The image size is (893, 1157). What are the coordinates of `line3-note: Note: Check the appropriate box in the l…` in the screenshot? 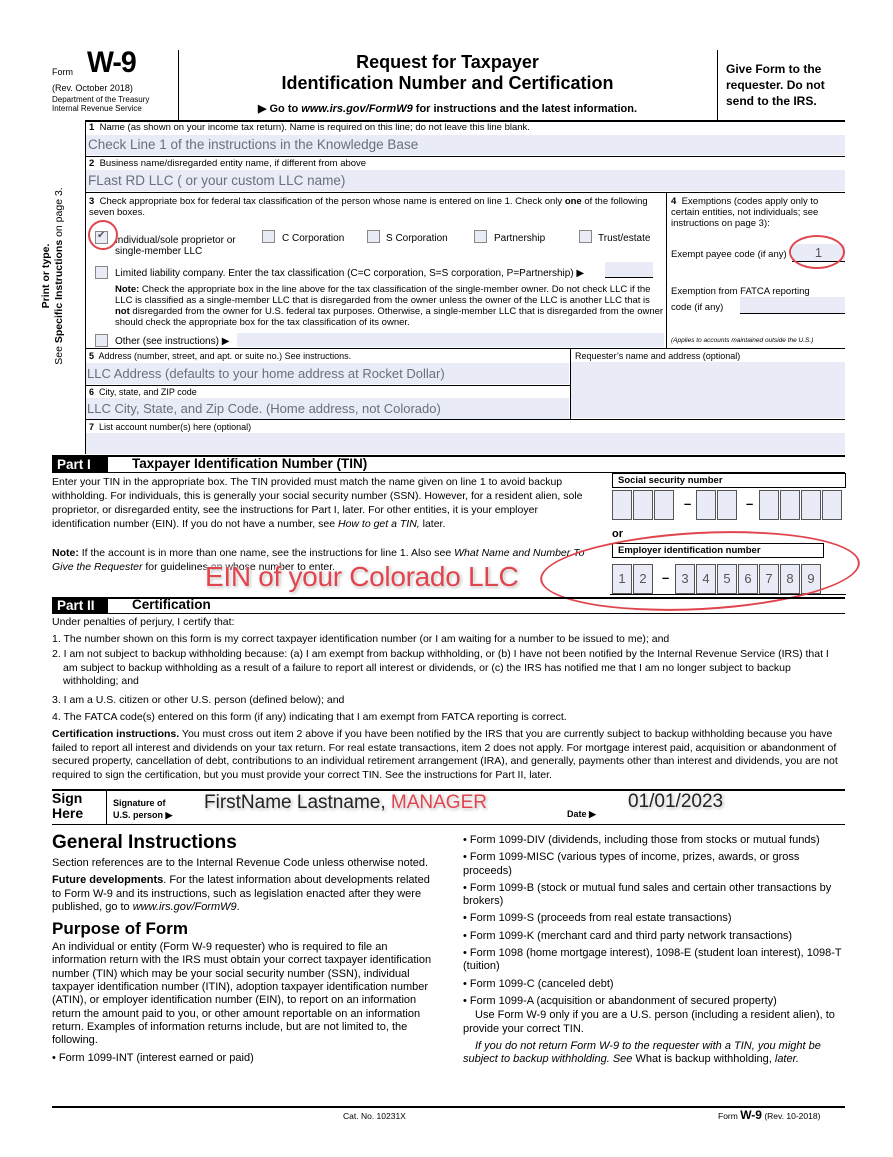 It's located at (389, 306).